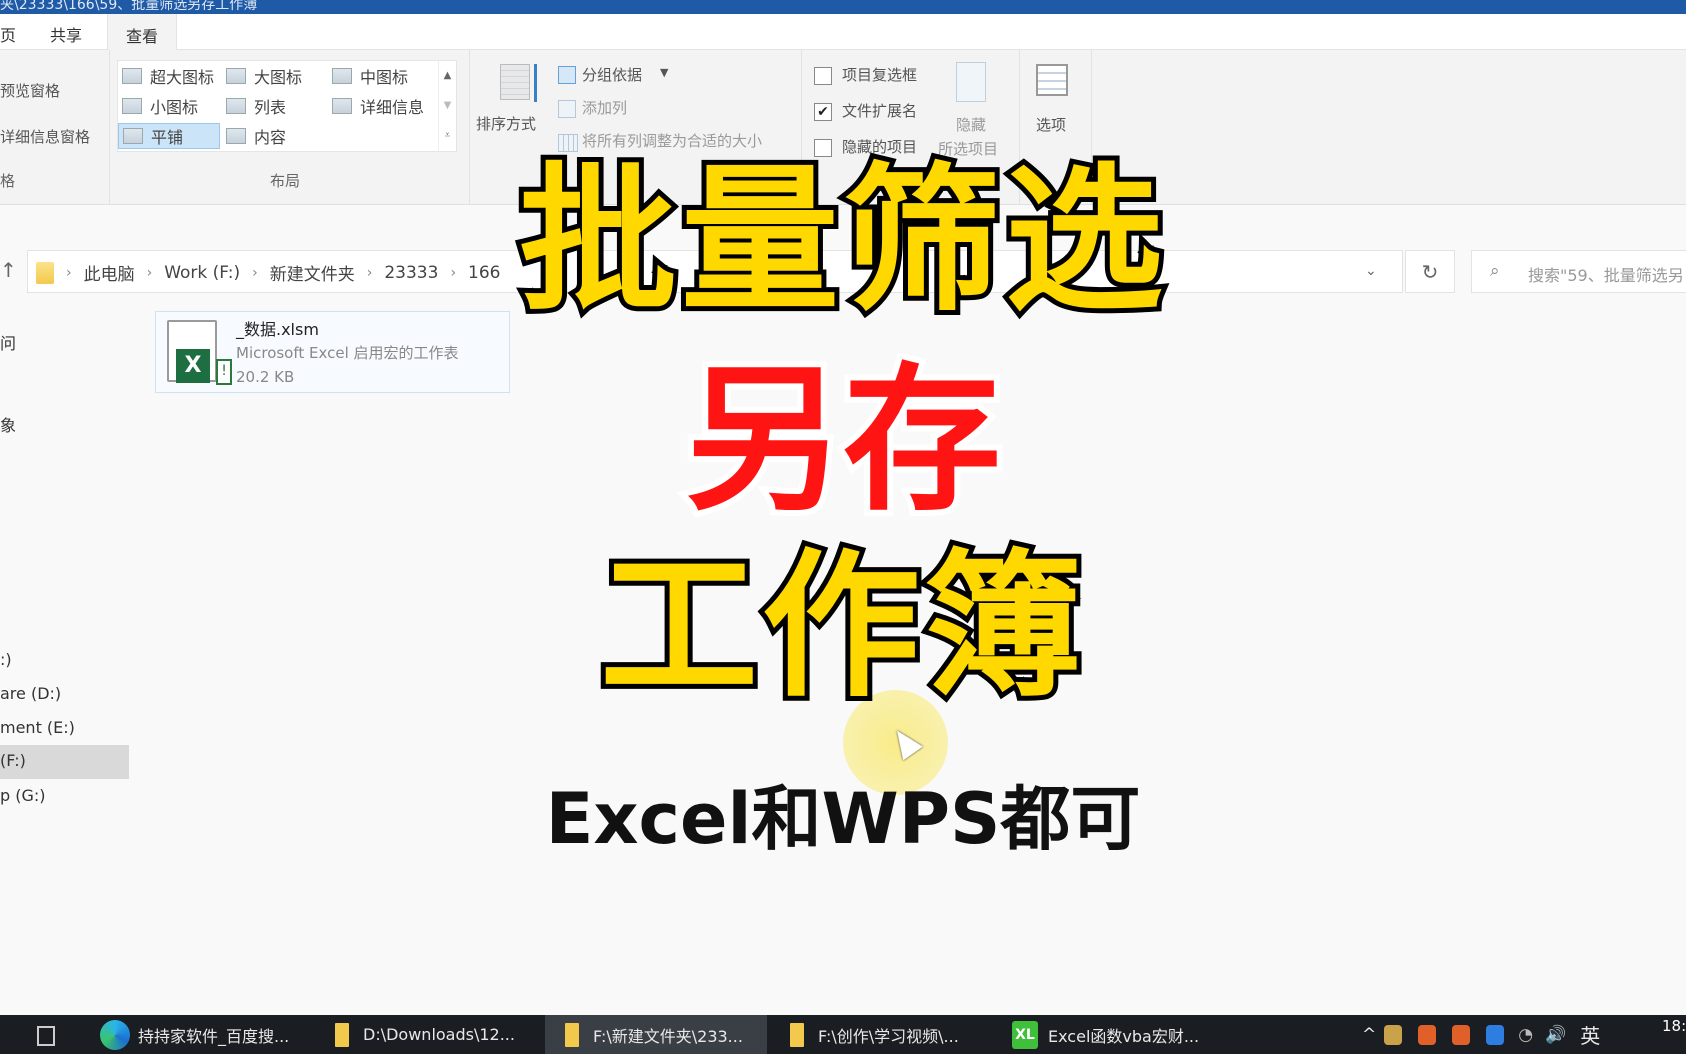 The width and height of the screenshot is (1686, 1054). Describe the element at coordinates (342, 106) in the screenshot. I see `details-icon` at that location.